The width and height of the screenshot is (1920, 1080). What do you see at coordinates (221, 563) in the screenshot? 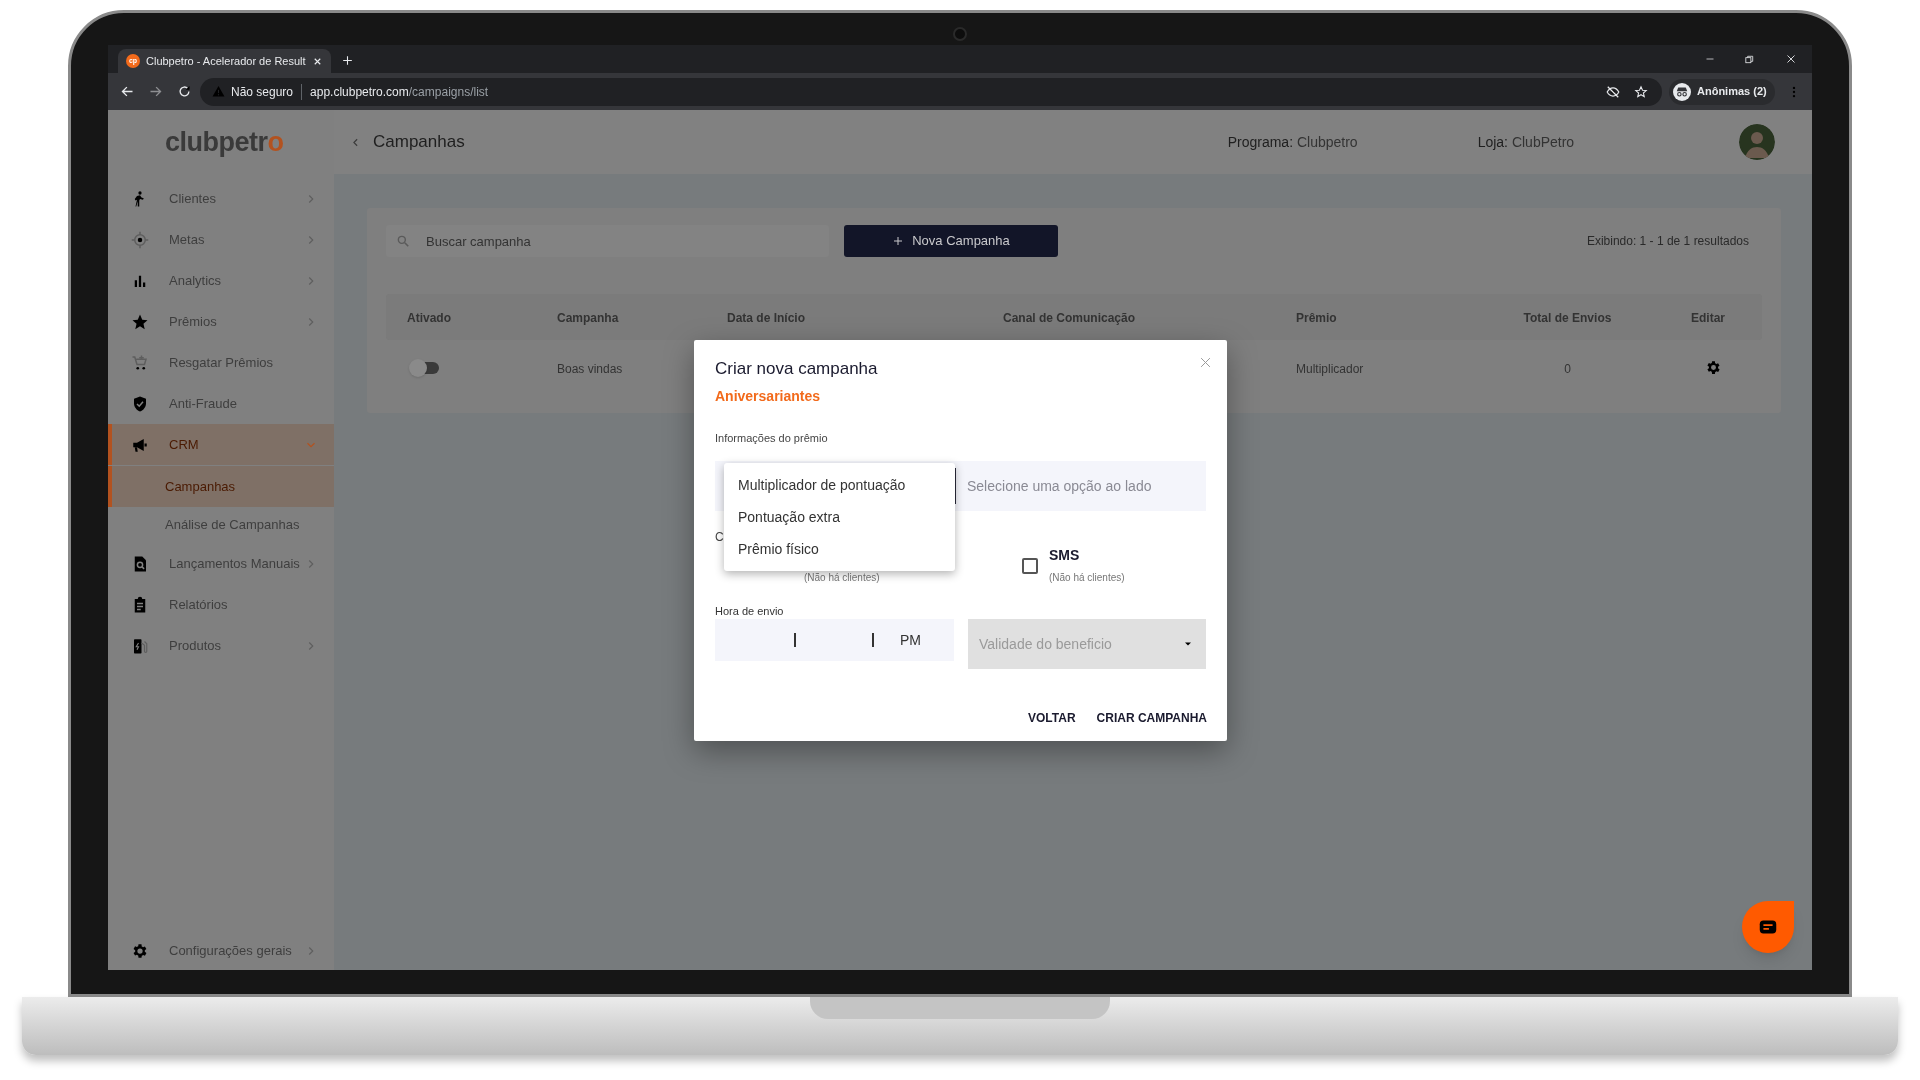
I see `sidebar-item: Lançamentos Manuais` at bounding box center [221, 563].